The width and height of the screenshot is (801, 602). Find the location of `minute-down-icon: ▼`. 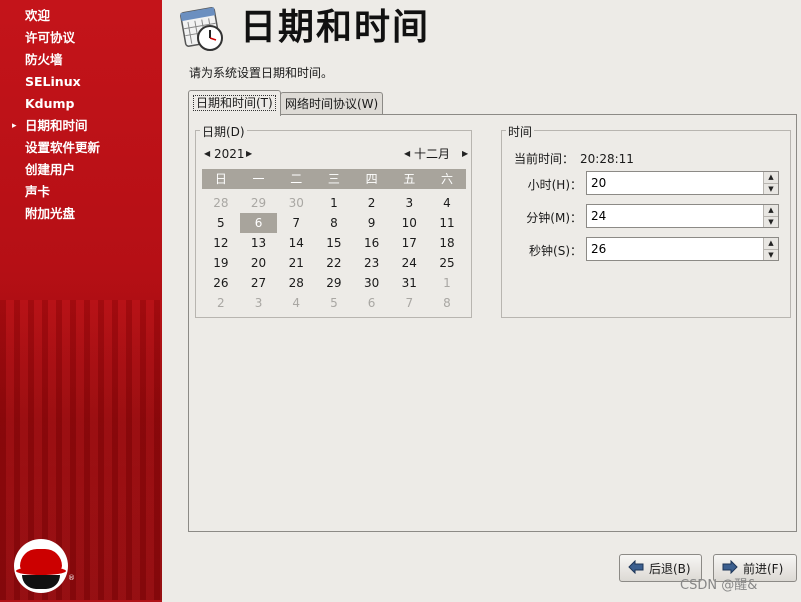

minute-down-icon: ▼ is located at coordinates (771, 222).